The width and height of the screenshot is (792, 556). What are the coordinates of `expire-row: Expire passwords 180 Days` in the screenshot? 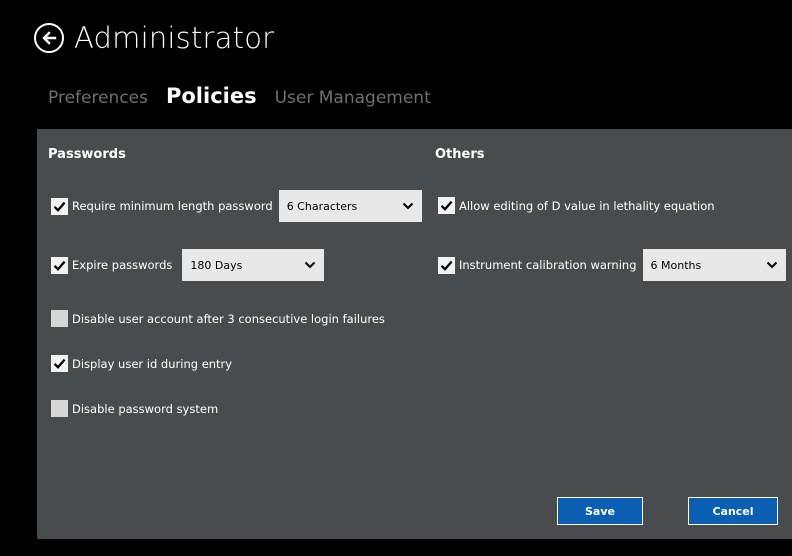 It's located at (188, 265).